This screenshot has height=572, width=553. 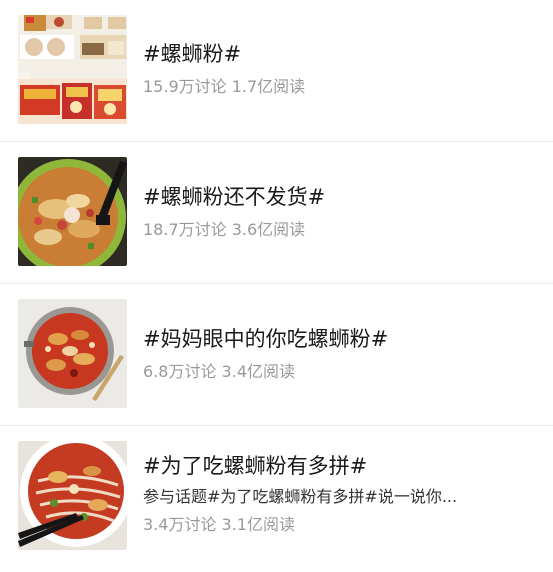 I want to click on topic-title: #为了吃螺蛳粉有多拼#, so click(x=341, y=466).